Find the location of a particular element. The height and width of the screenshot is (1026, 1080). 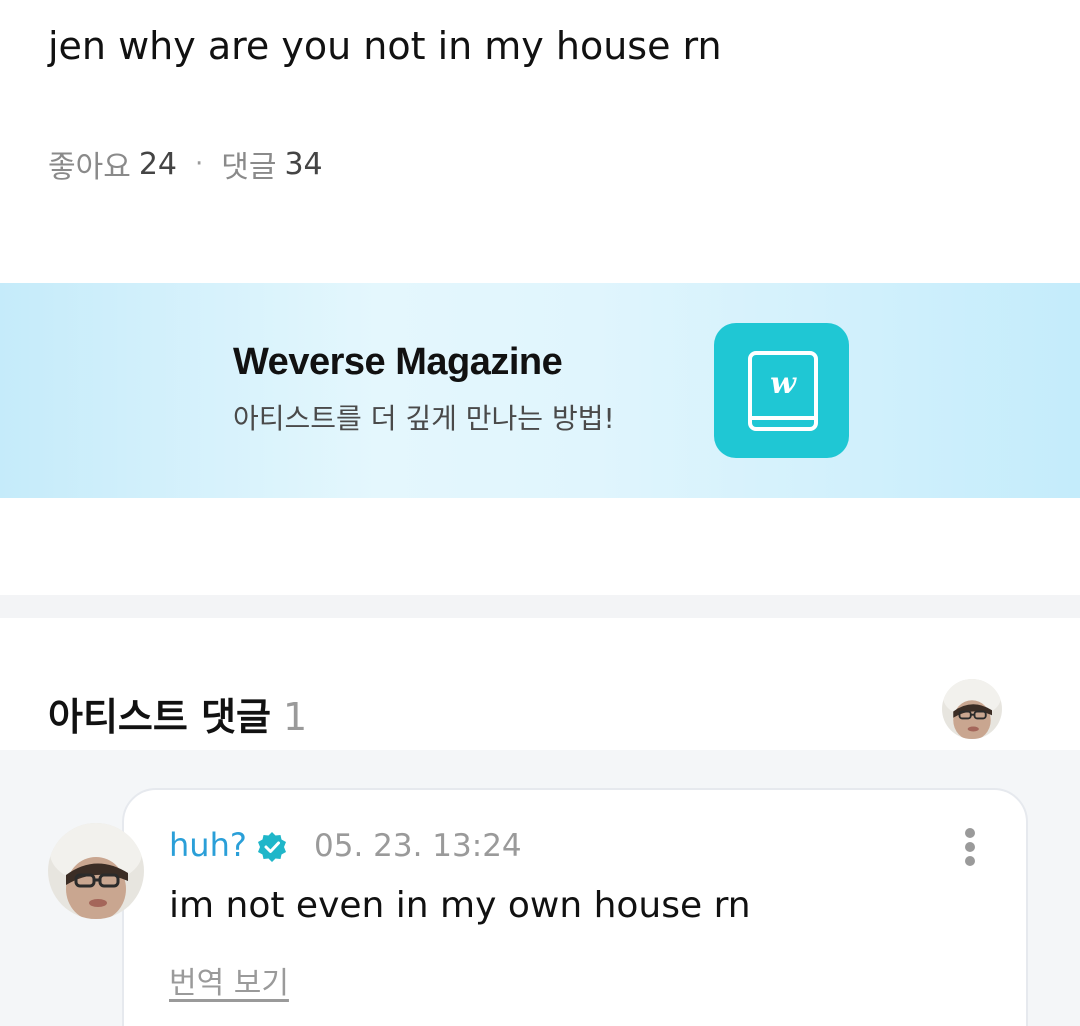

likes-count: 24 is located at coordinates (157, 164).